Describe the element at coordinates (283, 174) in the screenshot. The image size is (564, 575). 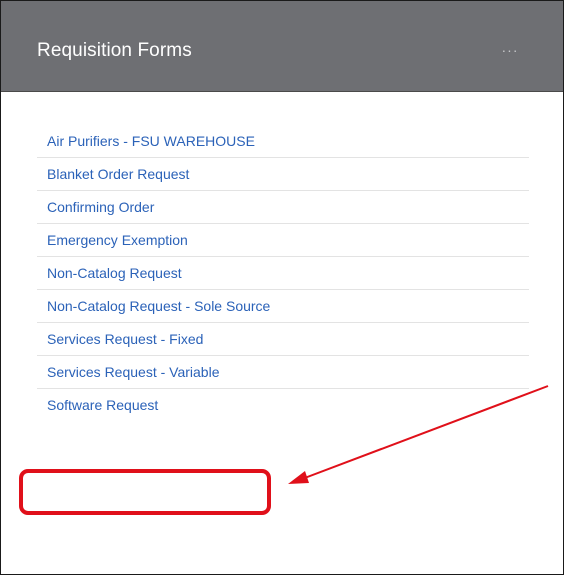
I see `list-item: Blanket Order Request` at that location.